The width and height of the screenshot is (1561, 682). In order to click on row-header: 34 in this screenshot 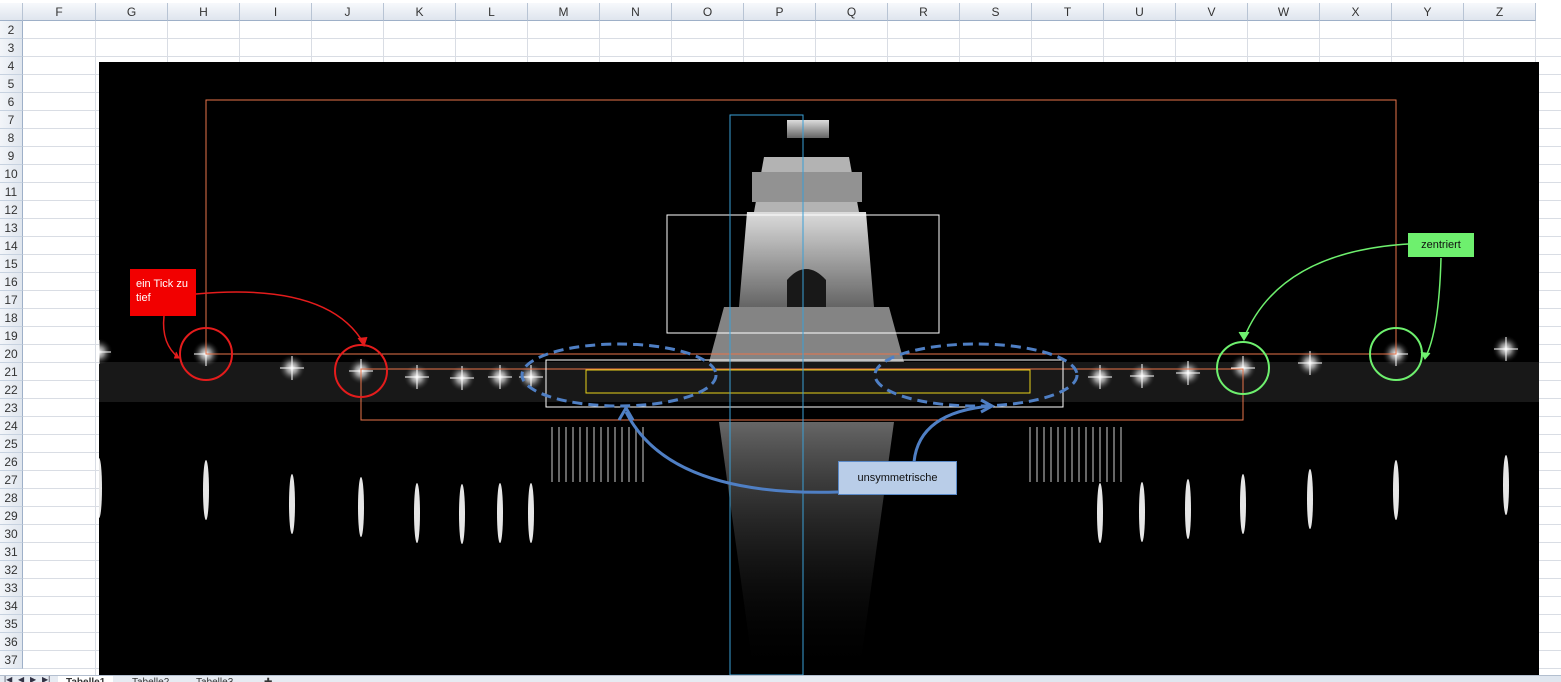, I will do `click(11, 606)`.